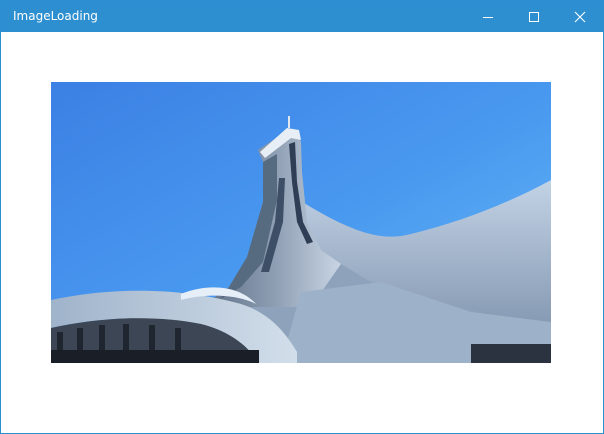  I want to click on window-controls, so click(534, 16).